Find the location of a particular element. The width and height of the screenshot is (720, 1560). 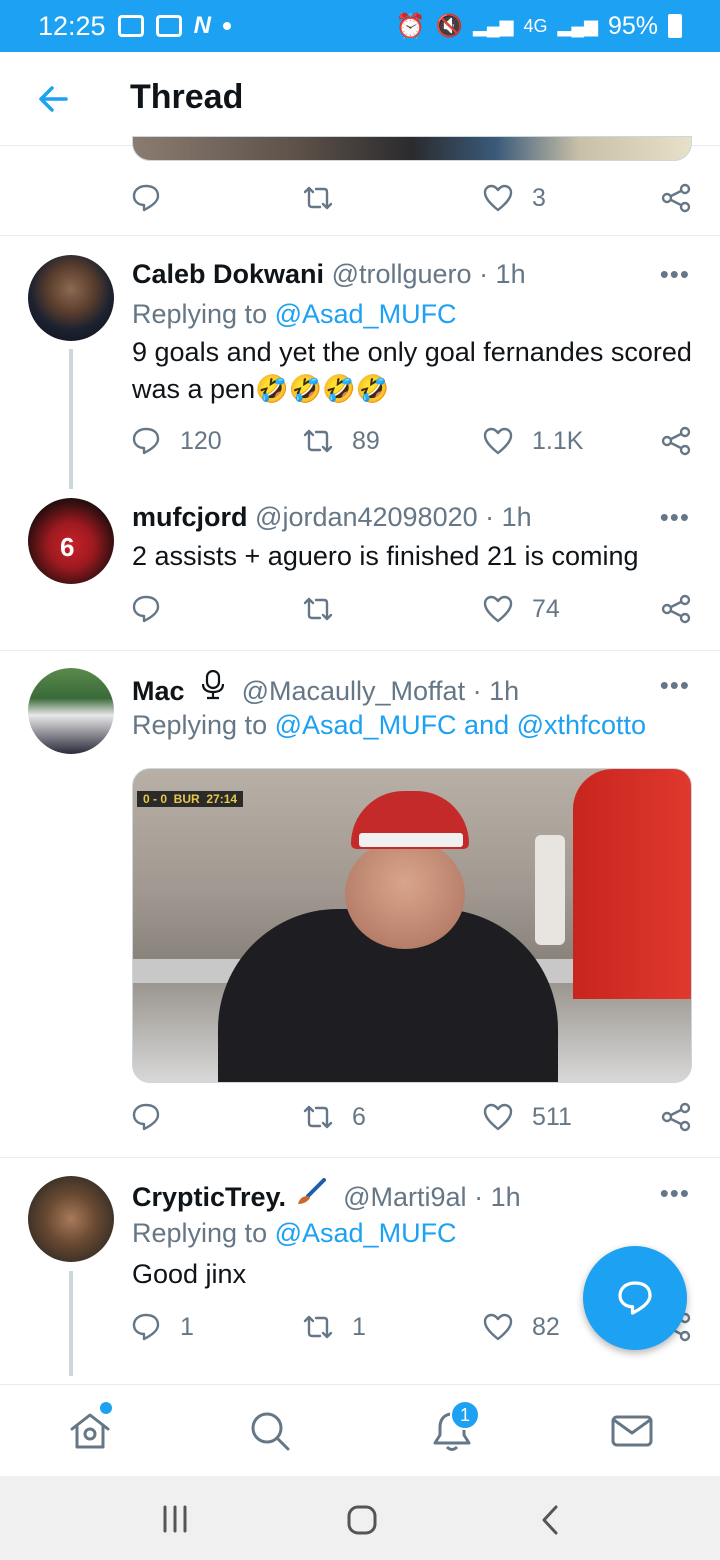

like-count: 74 is located at coordinates (546, 608).